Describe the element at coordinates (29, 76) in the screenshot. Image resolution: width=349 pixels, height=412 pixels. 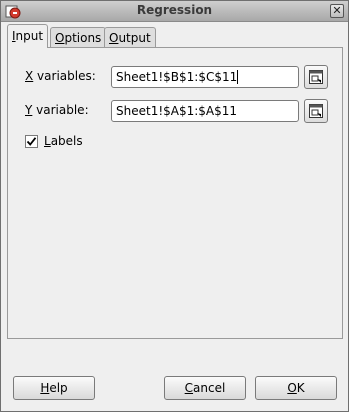
I see `x-variables-mnemonic: X` at that location.